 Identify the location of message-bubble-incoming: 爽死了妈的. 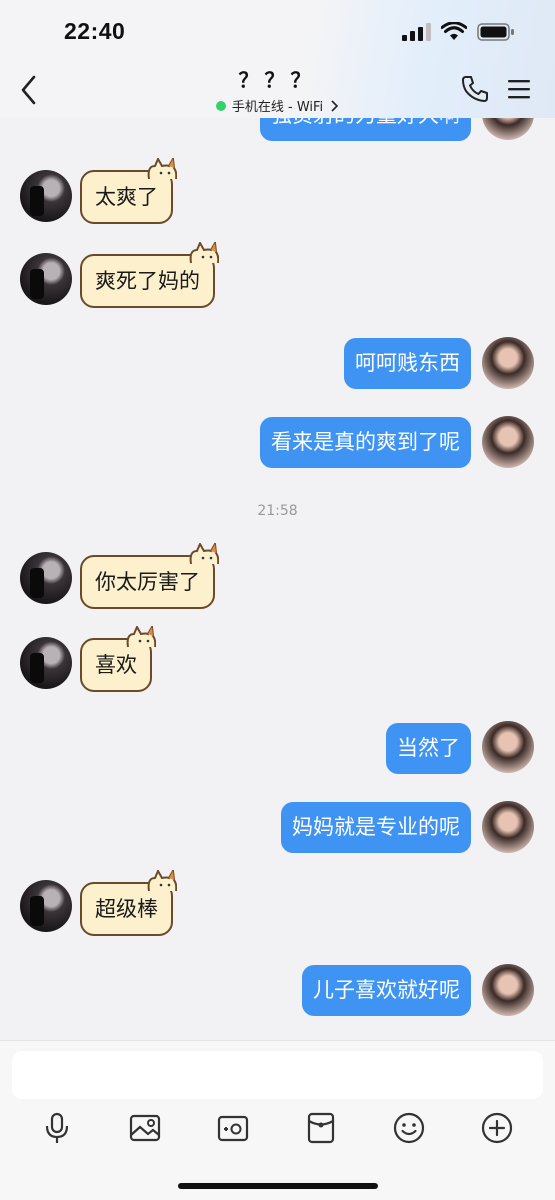
(149, 275).